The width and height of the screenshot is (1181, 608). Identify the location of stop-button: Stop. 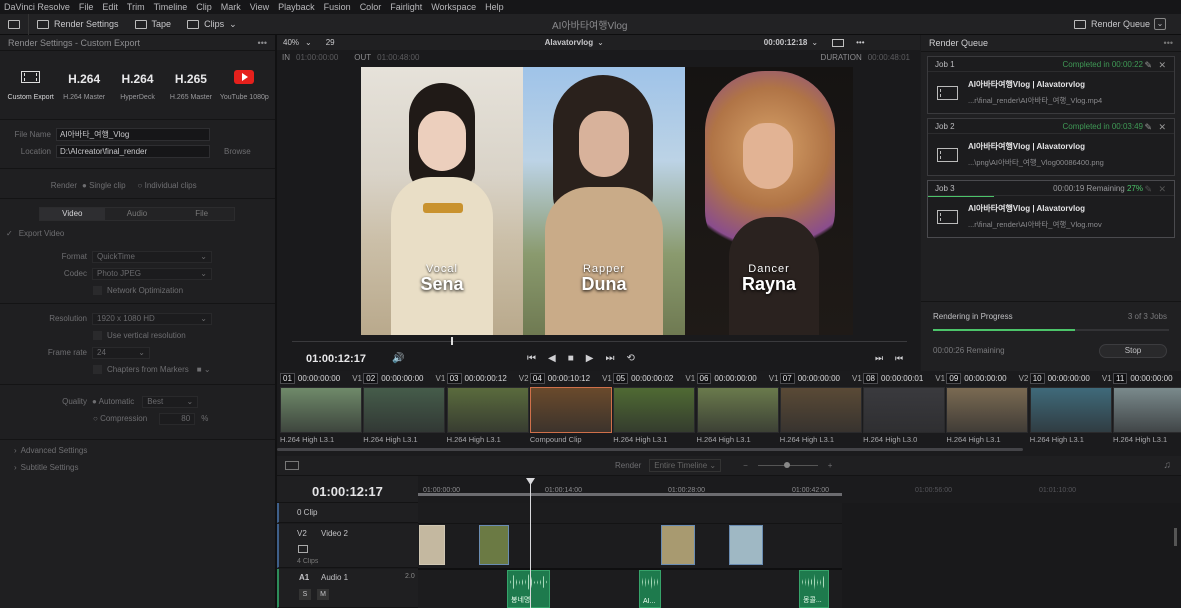
(1133, 351).